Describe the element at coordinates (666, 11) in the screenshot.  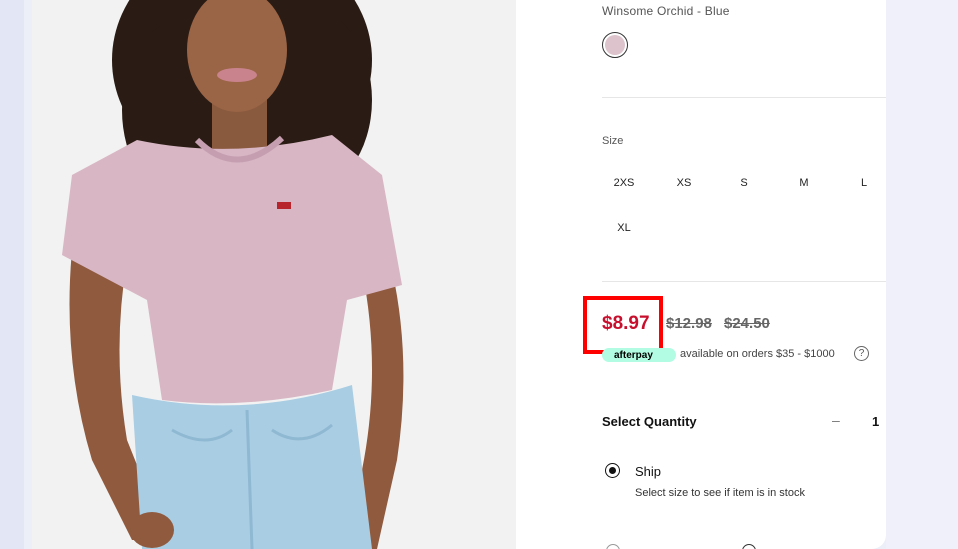
I see `color-name: Winsome Orchid - Blue` at that location.